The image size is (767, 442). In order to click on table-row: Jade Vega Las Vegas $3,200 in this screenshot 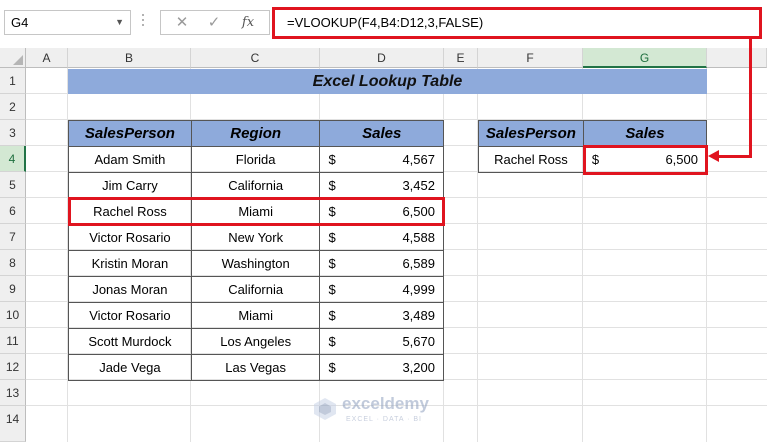, I will do `click(256, 367)`.